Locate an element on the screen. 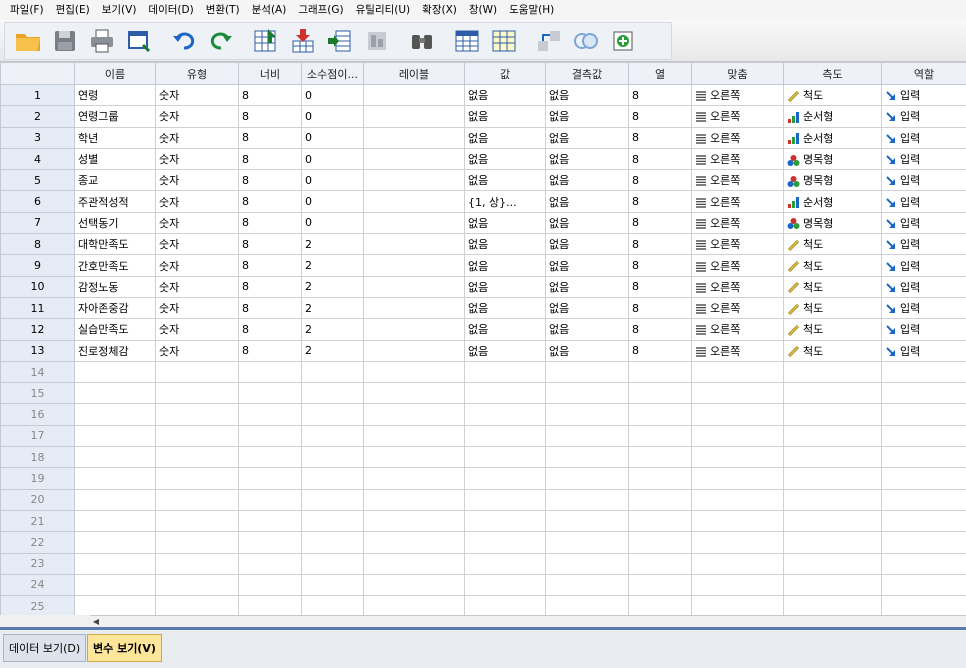 This screenshot has width=966, height=668. redo-icon is located at coordinates (221, 41).